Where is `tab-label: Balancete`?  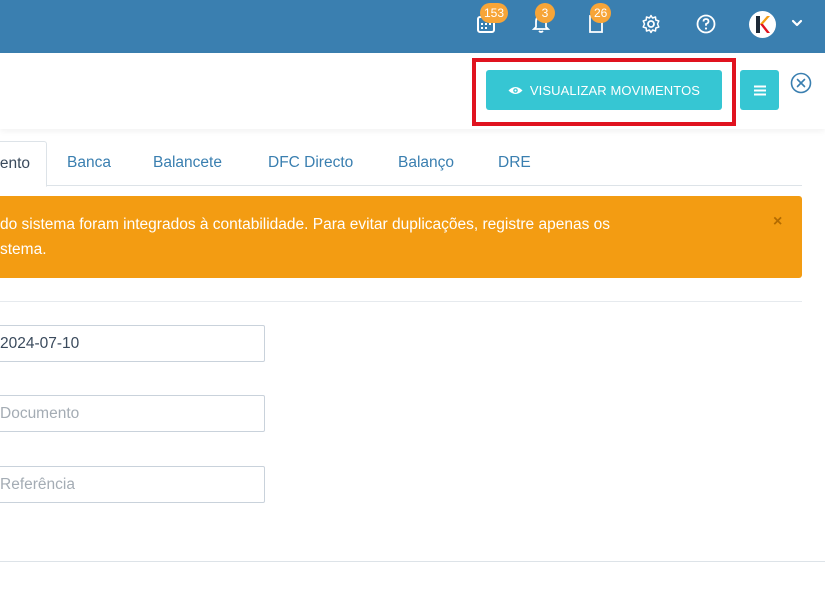 tab-label: Balancete is located at coordinates (187, 162).